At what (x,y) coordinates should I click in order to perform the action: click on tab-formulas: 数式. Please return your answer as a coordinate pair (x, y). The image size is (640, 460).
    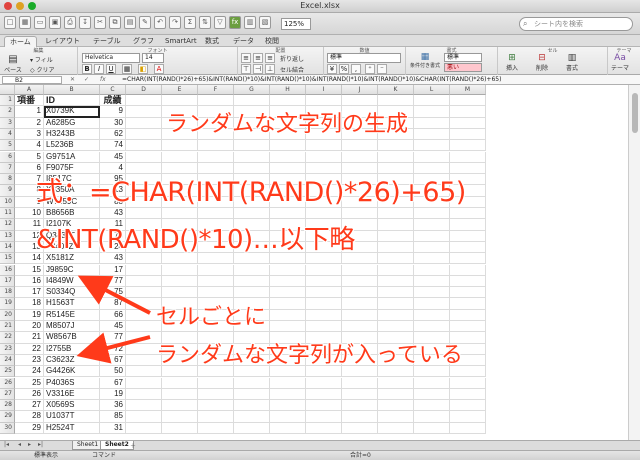
    Looking at the image, I should click on (212, 41).